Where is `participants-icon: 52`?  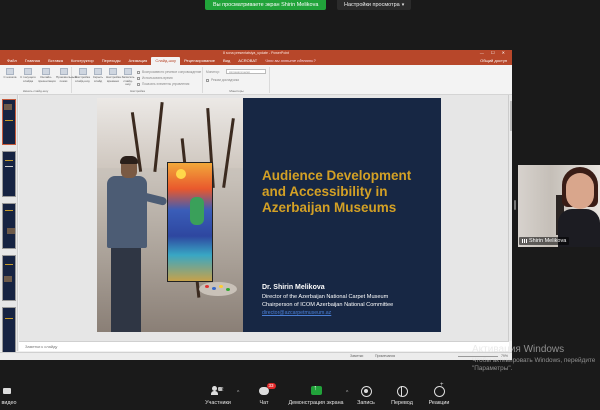
participants-icon: 52 is located at coordinates (218, 391).